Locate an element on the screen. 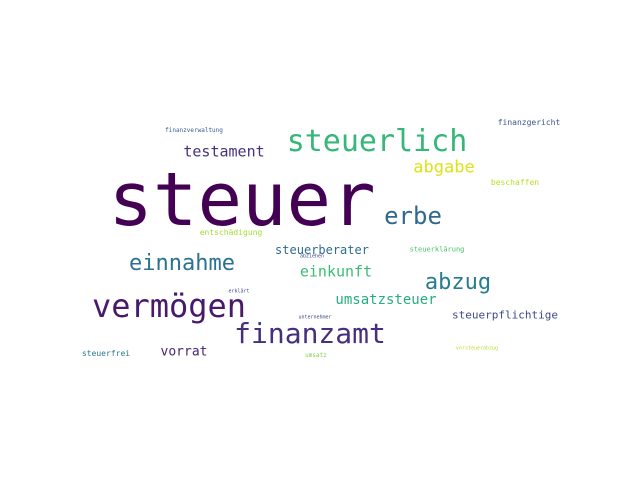  word-steuerpflichtige: steuerpflichtige is located at coordinates (505, 315).